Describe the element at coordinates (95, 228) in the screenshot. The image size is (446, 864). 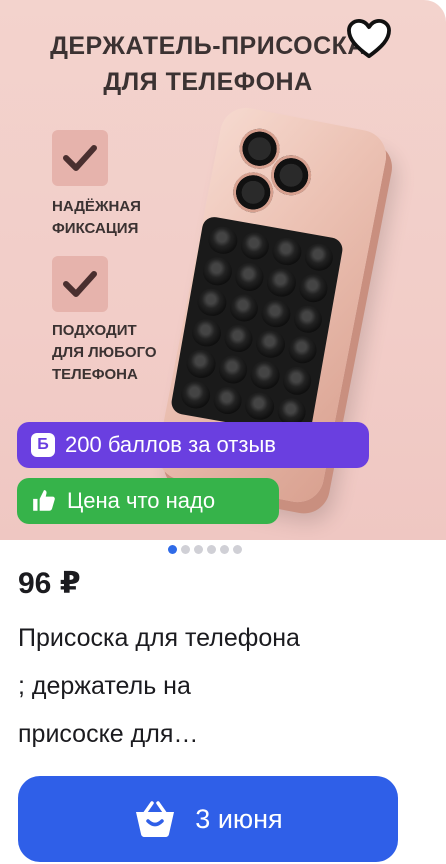
I see `feature-1-line-2: ФИКСАЦИЯ` at that location.